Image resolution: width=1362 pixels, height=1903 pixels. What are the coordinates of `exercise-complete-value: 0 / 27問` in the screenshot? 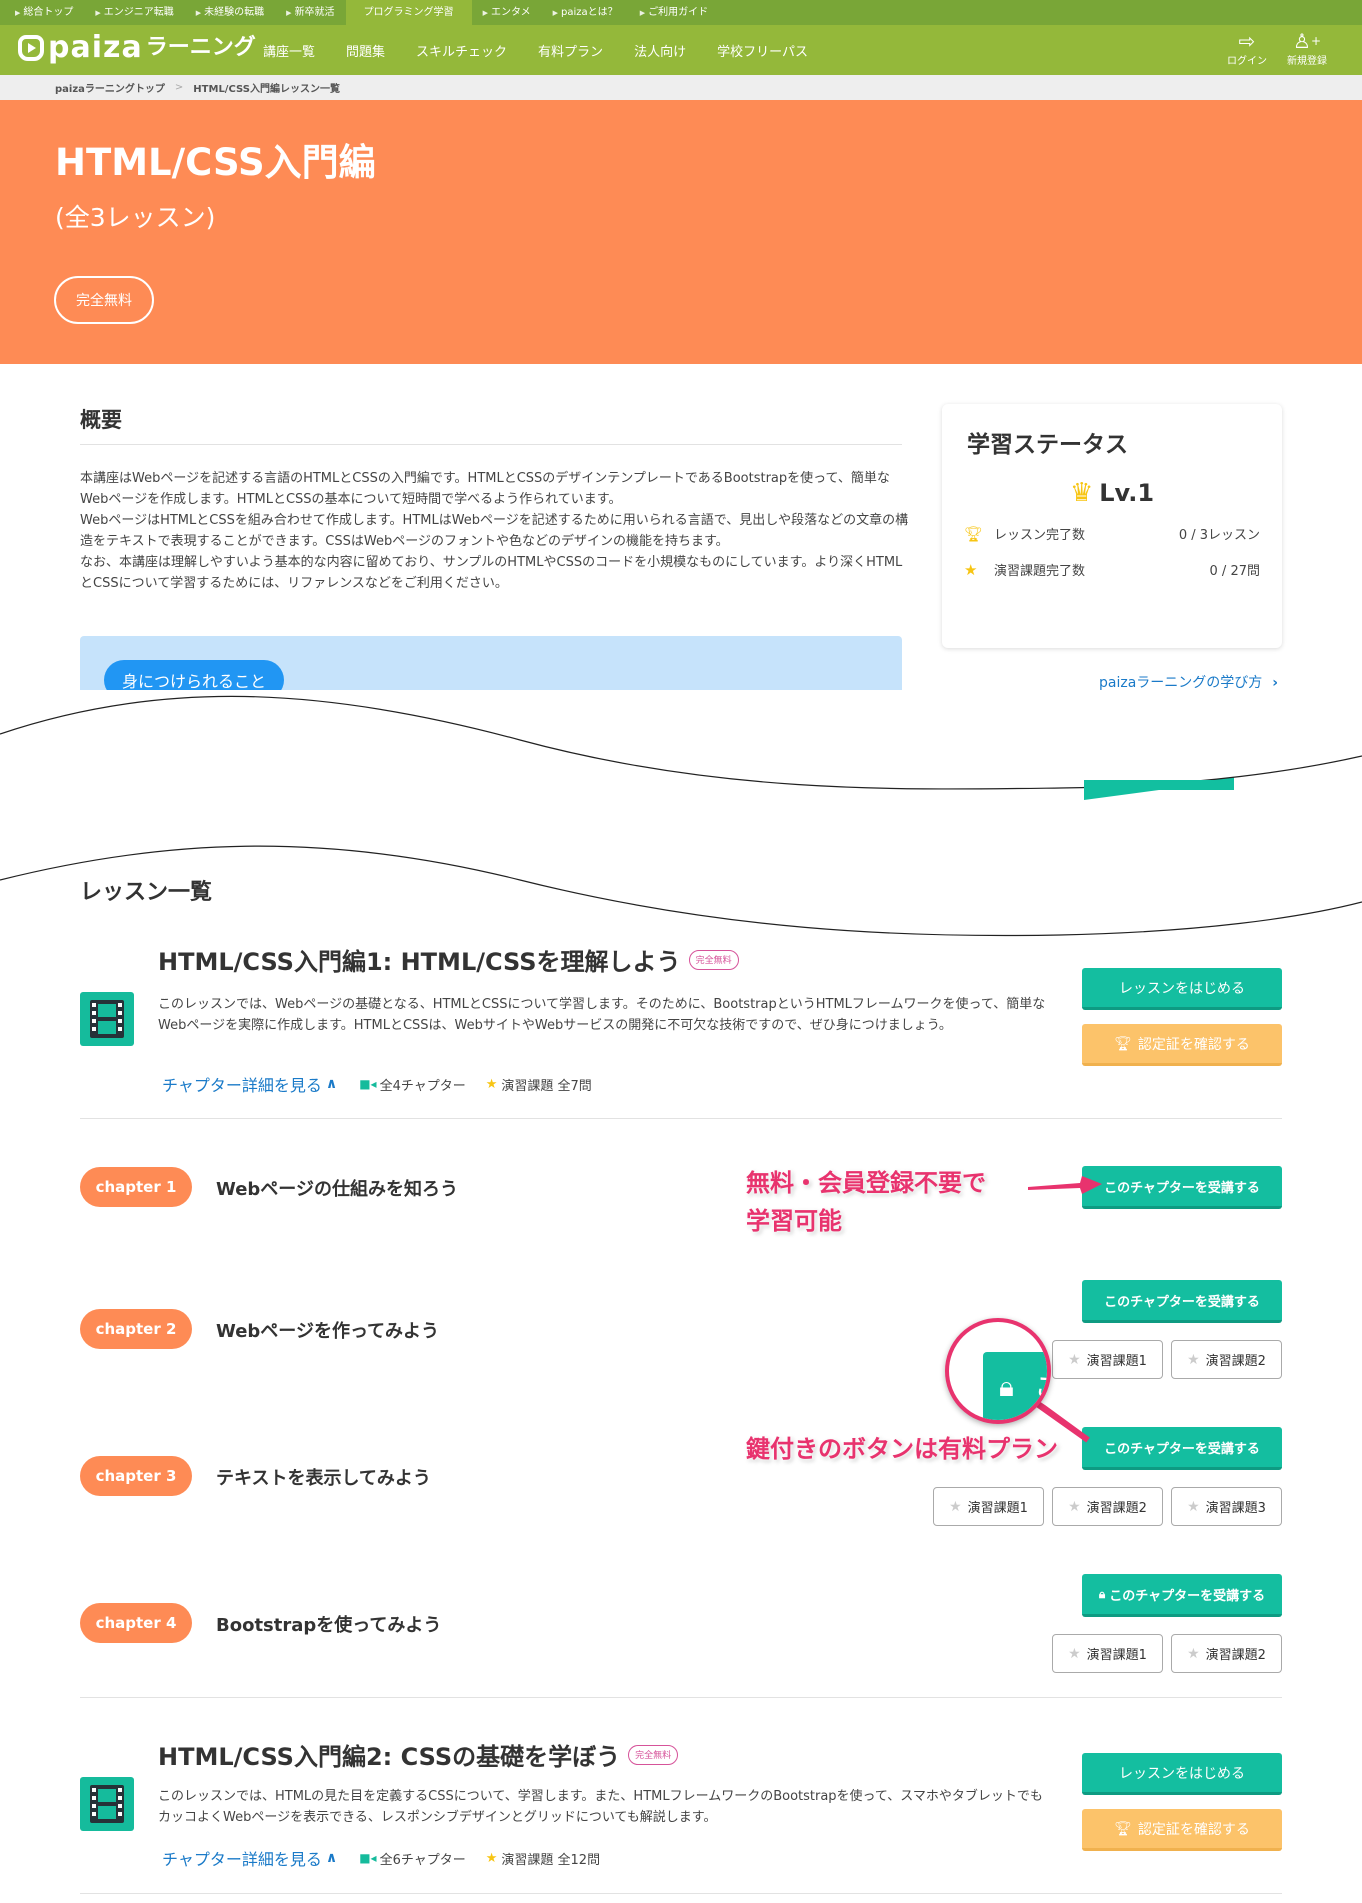 It's located at (1234, 571).